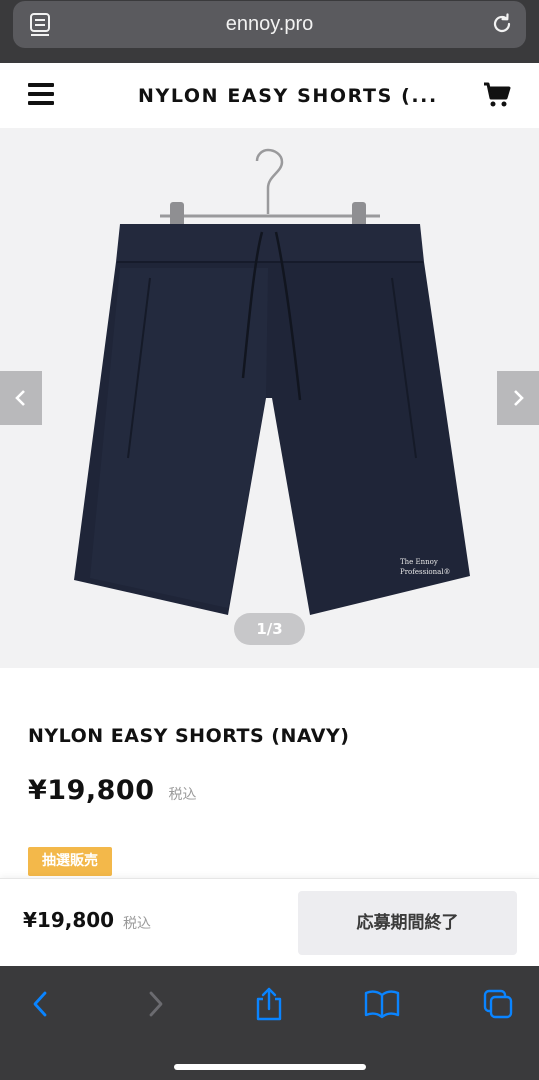  Describe the element at coordinates (502, 24) in the screenshot. I see `reload-icon` at that location.